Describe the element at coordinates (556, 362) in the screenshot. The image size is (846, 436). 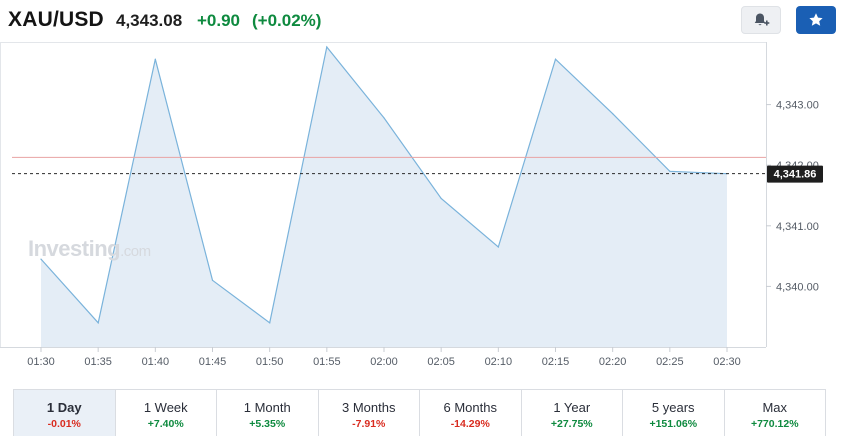
I see `x-tick-label: 02:15` at that location.